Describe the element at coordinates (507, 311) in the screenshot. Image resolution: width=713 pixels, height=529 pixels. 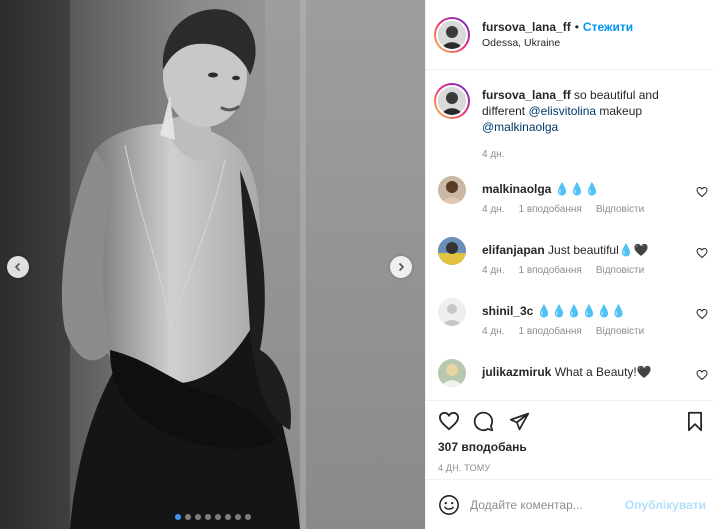
I see `comment-username: shinil_3c` at that location.